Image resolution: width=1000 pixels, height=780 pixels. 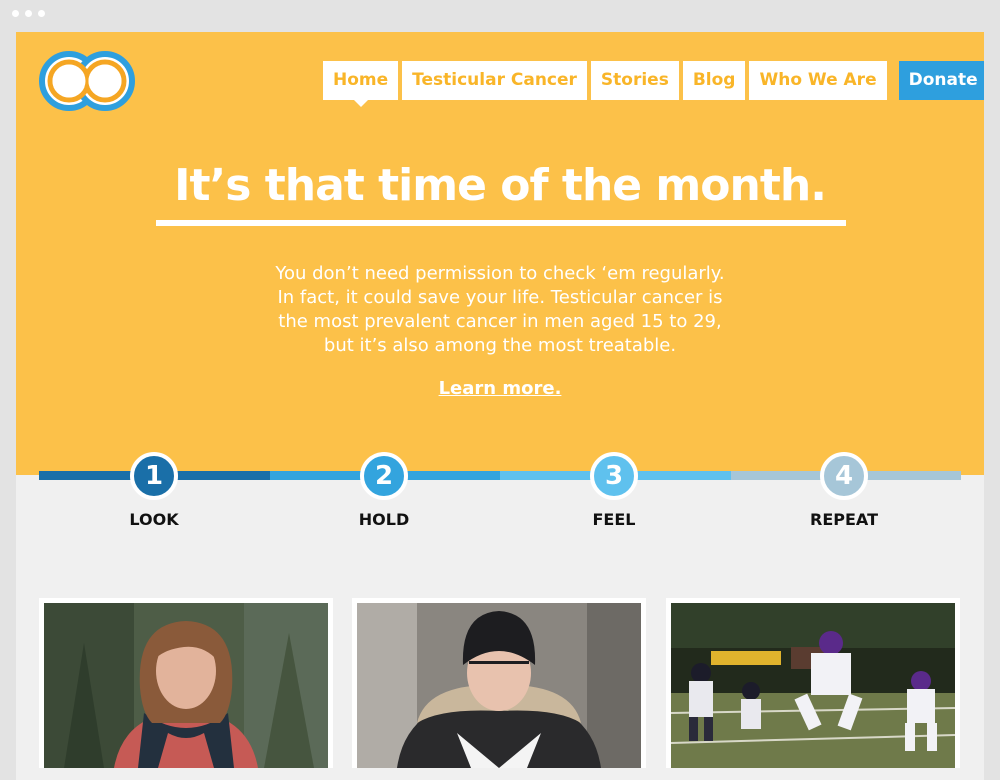 I want to click on step-feel: 3 FEEL, so click(x=614, y=490).